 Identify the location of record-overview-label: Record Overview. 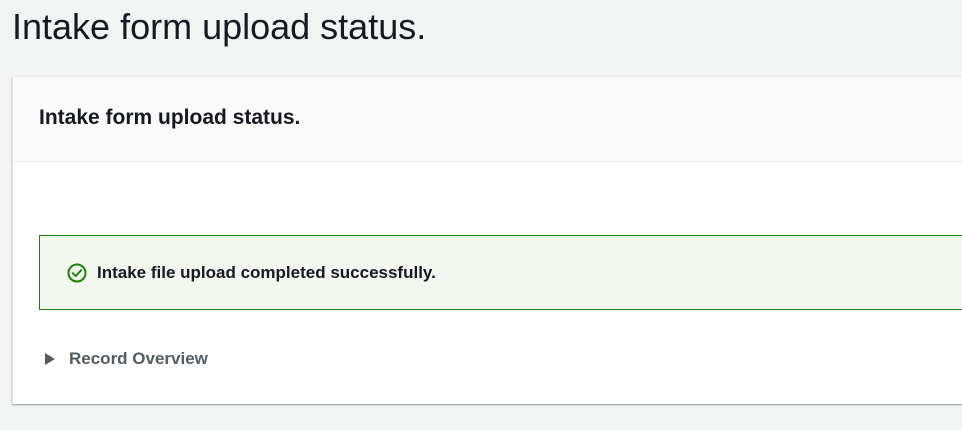
(138, 359).